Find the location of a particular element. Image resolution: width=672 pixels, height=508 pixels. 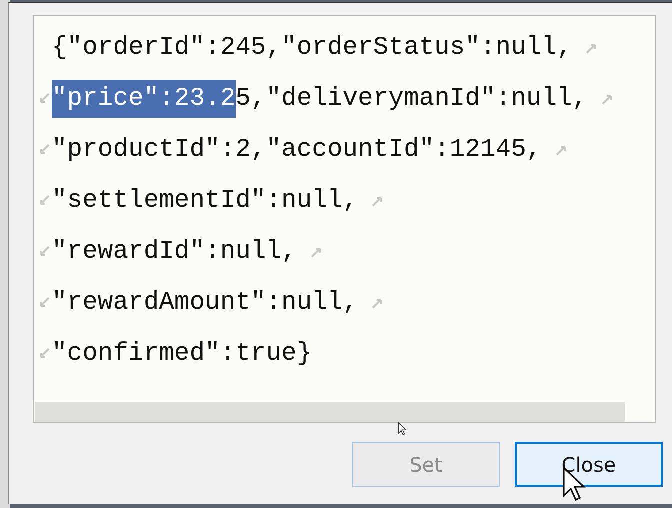

horizontal-scrollbar is located at coordinates (330, 412).